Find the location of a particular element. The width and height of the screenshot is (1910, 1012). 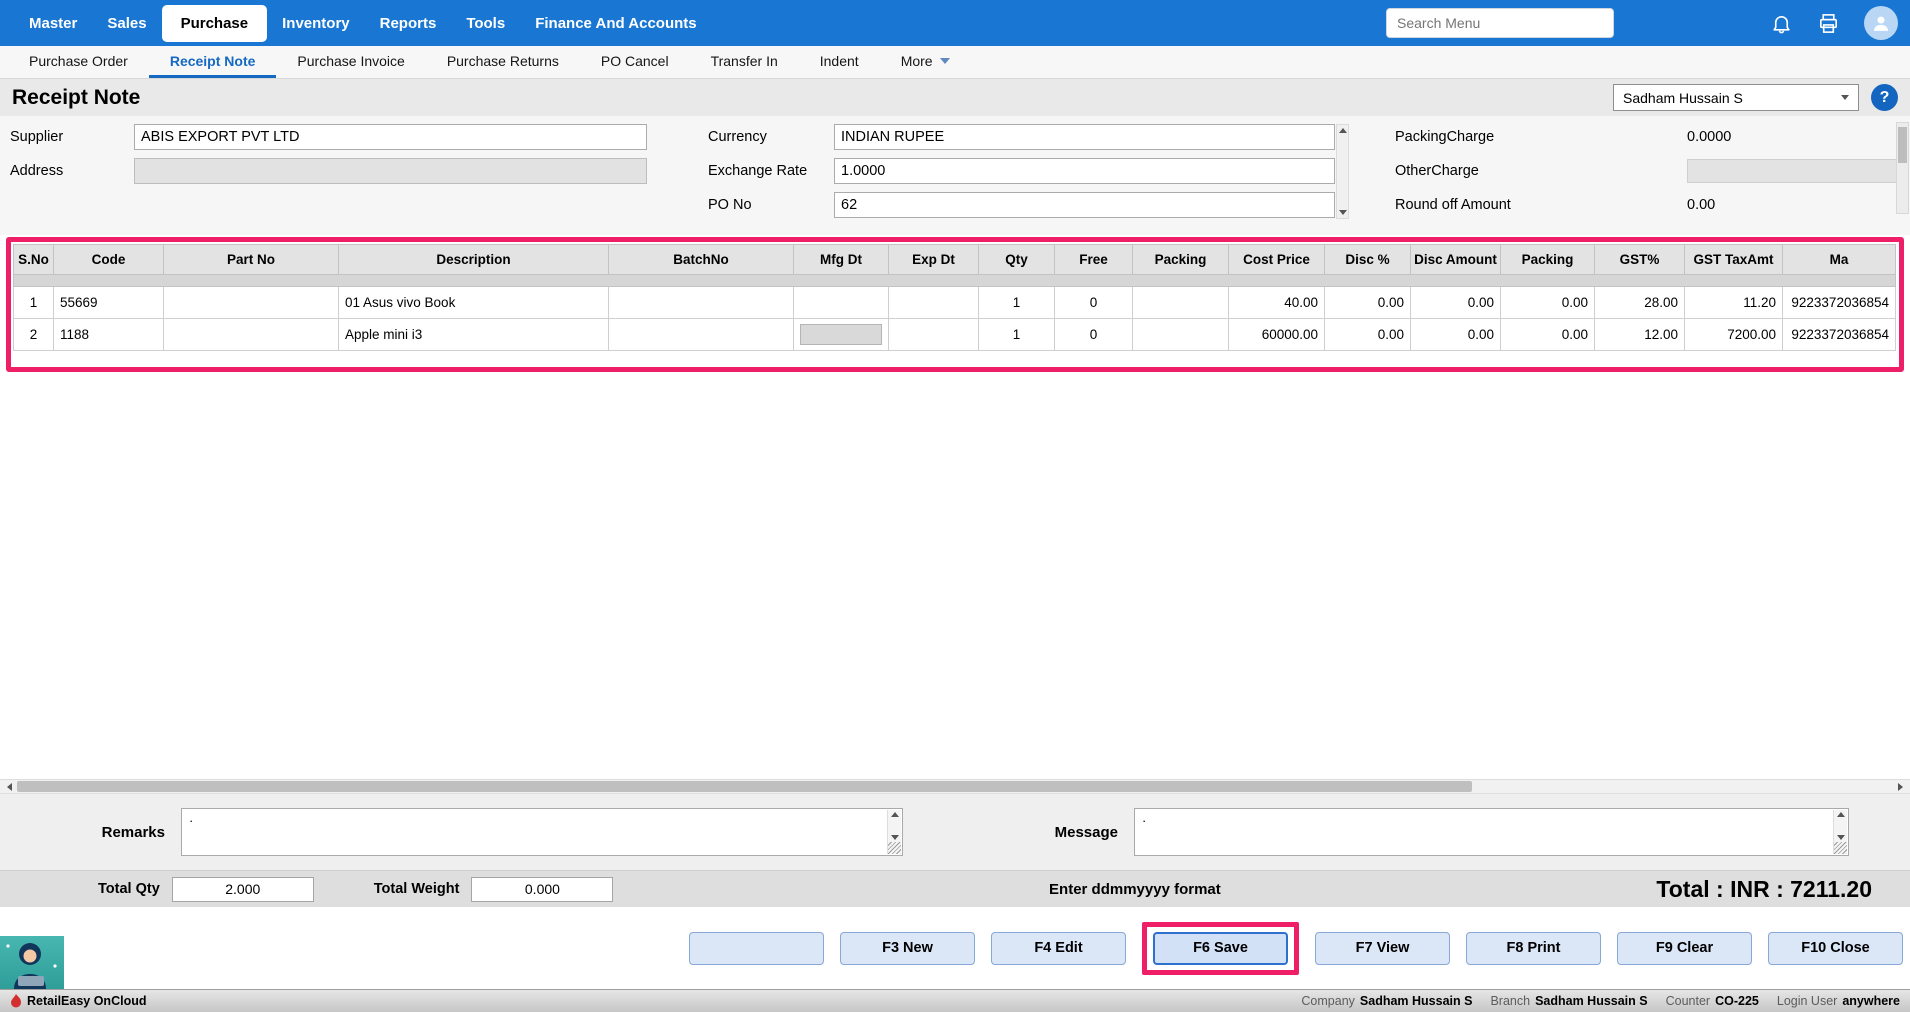

notification-bell-icon is located at coordinates (1781, 23).